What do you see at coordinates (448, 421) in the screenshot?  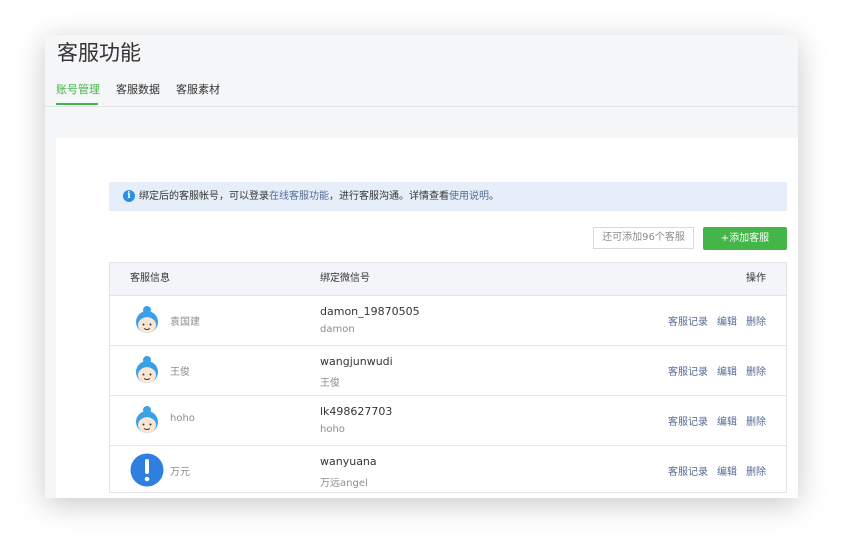 I see `table-row: hoho lk498627703 hoho 客服记录 编辑 删除` at bounding box center [448, 421].